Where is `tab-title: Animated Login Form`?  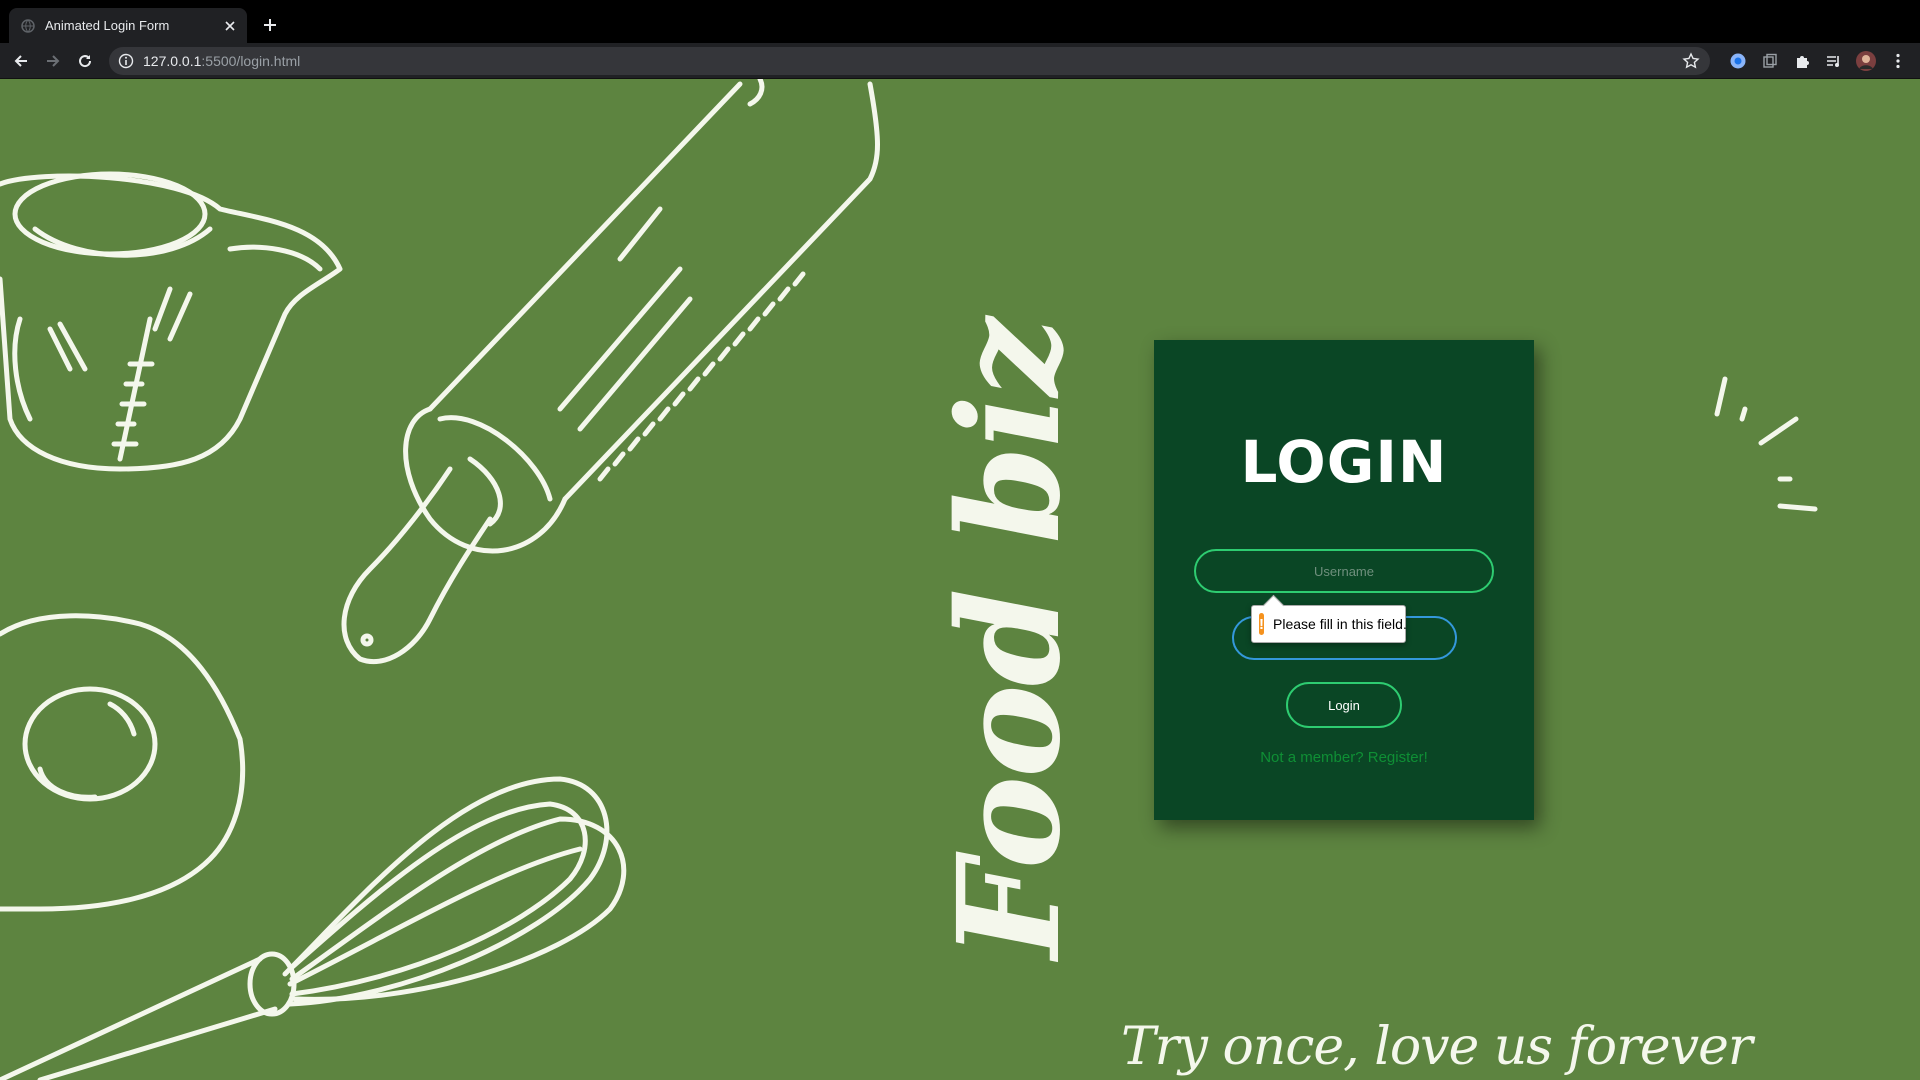 tab-title: Animated Login Form is located at coordinates (107, 25).